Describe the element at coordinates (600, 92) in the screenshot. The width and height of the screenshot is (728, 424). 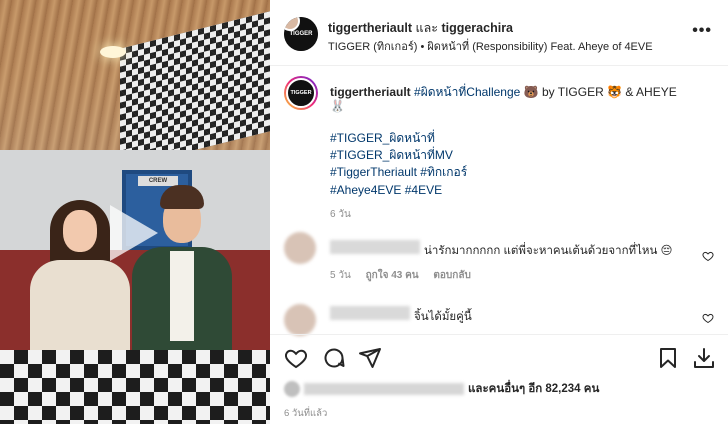
I see `caption-body: 🐻 by TIGGER 🐯 & AHEYE` at that location.